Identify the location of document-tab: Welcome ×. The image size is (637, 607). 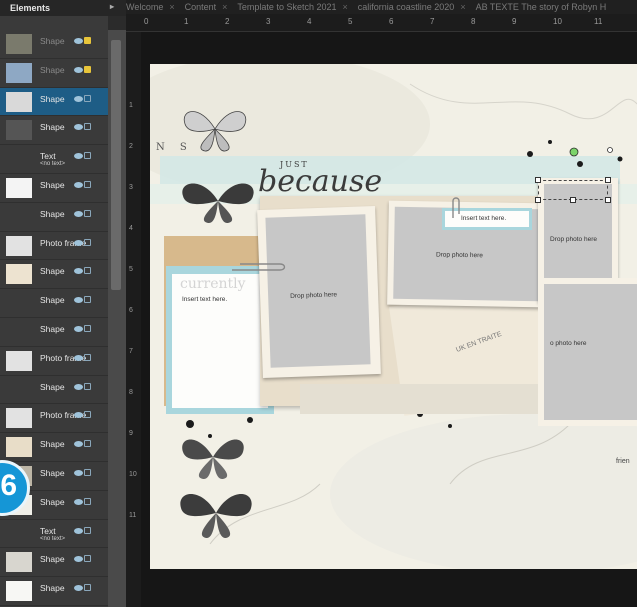
(150, 7).